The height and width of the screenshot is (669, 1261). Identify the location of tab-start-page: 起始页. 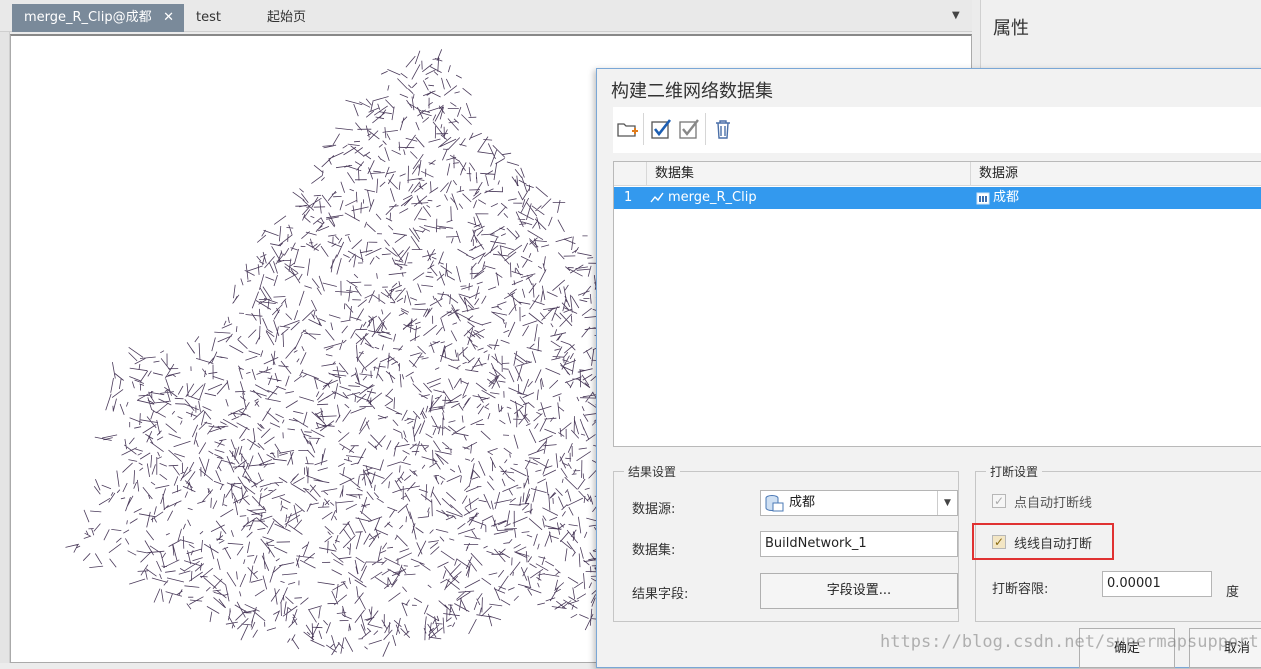
(297, 18).